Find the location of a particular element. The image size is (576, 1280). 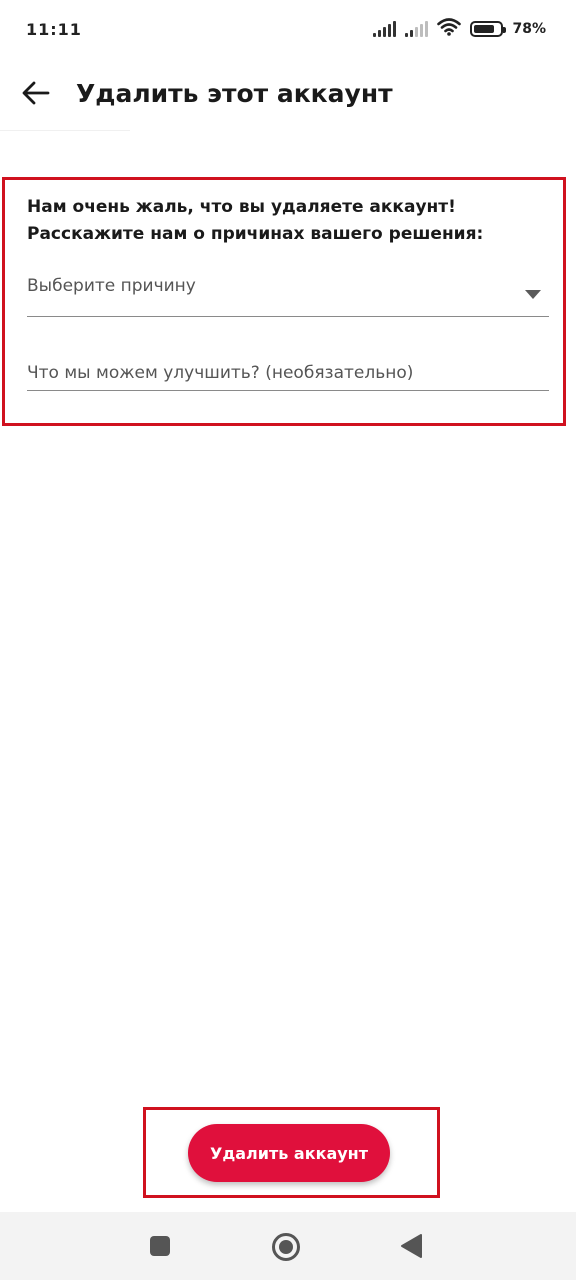

arrow-left-icon is located at coordinates (36, 93).